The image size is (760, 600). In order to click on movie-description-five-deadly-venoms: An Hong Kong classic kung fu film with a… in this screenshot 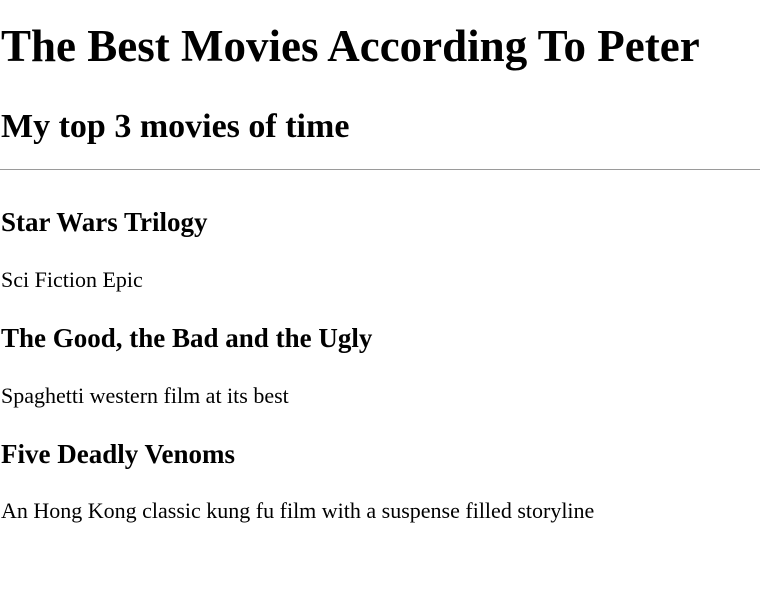, I will do `click(298, 510)`.